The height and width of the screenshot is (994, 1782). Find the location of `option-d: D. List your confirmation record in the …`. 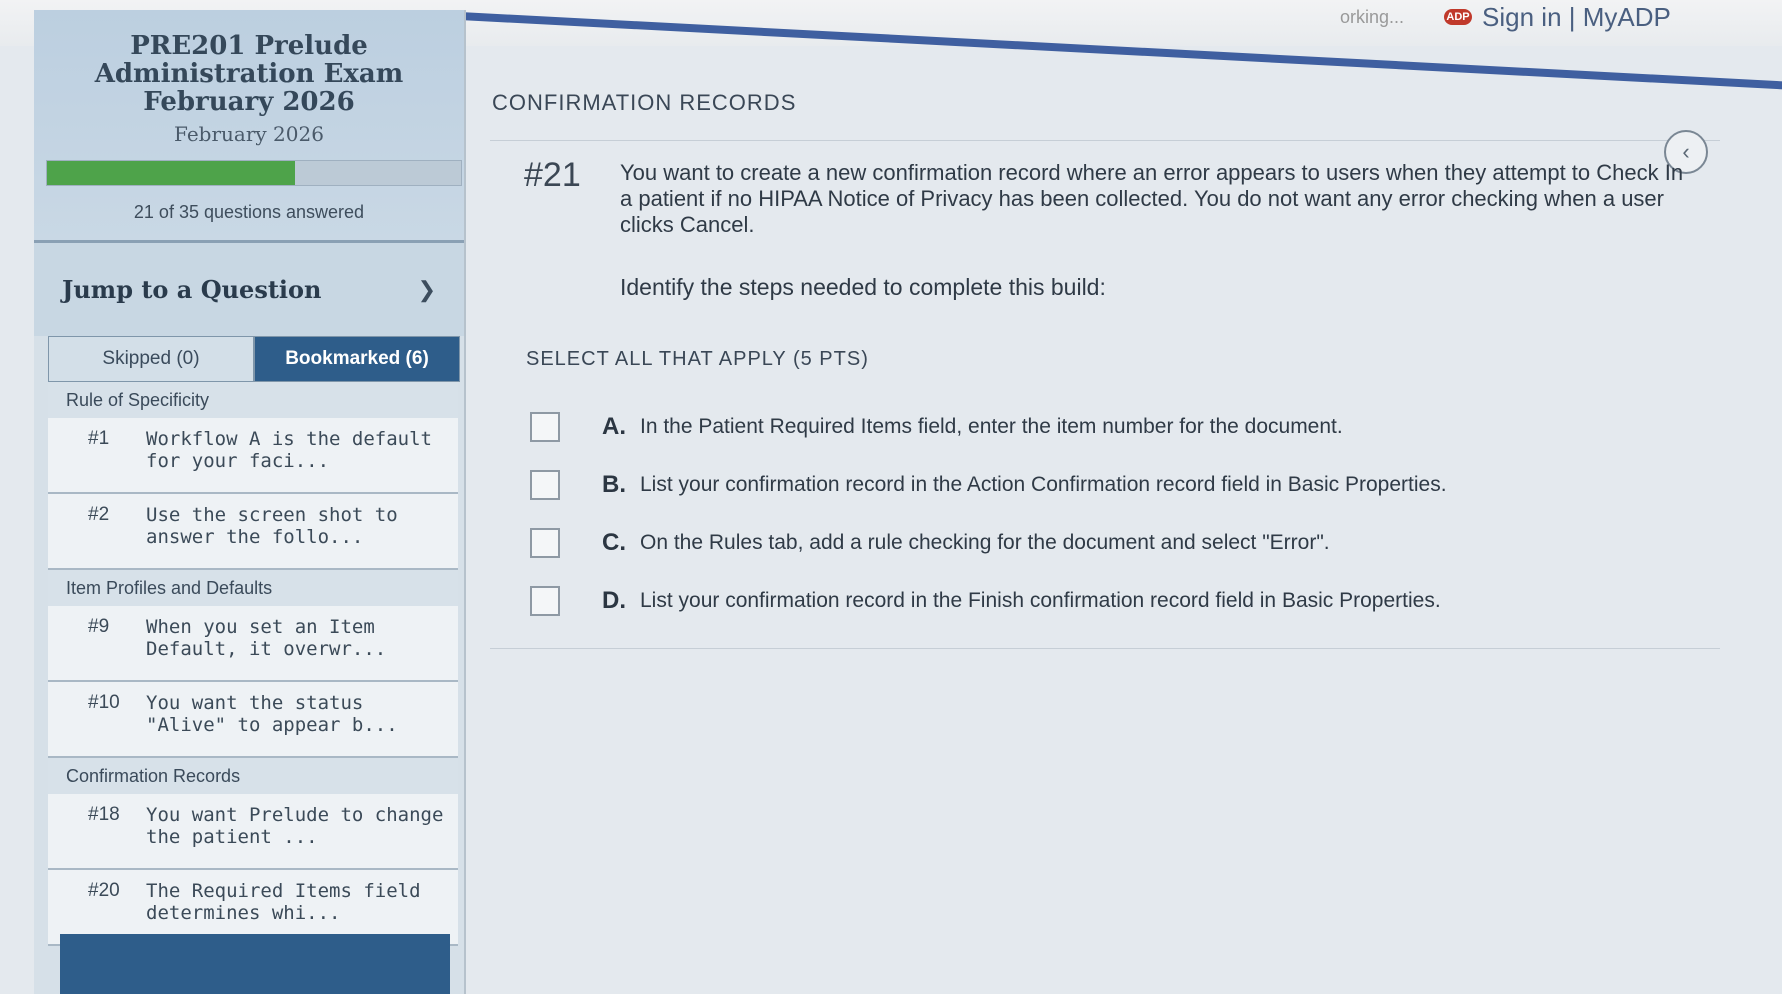

option-d: D. List your confirmation record in the … is located at coordinates (1120, 601).